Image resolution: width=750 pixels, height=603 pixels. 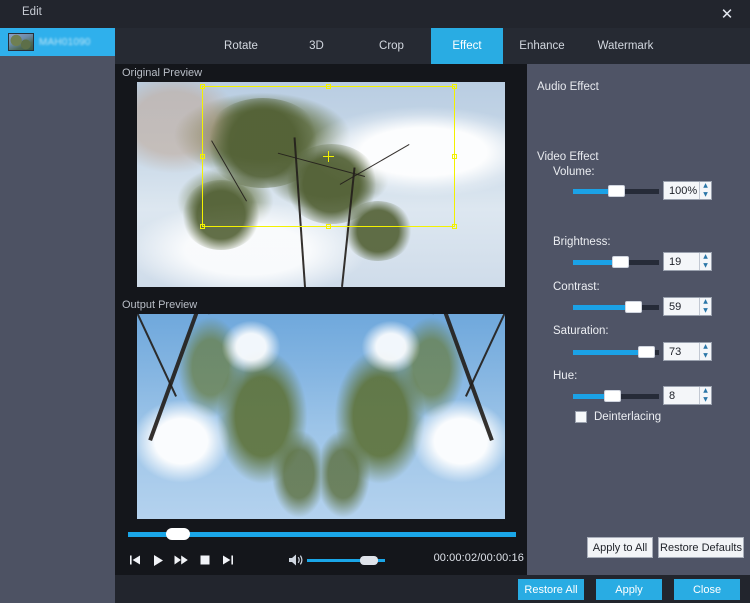 I want to click on restore-defaults-button: Restore Defaults, so click(x=701, y=547).